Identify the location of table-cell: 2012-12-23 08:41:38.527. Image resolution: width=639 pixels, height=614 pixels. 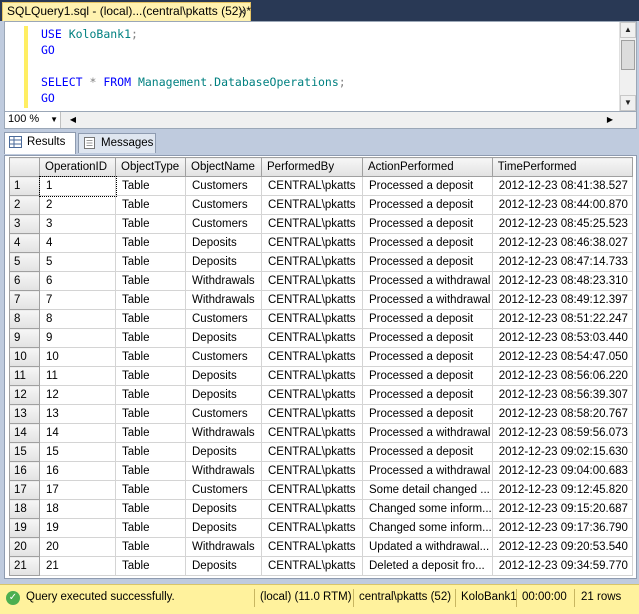
(562, 186).